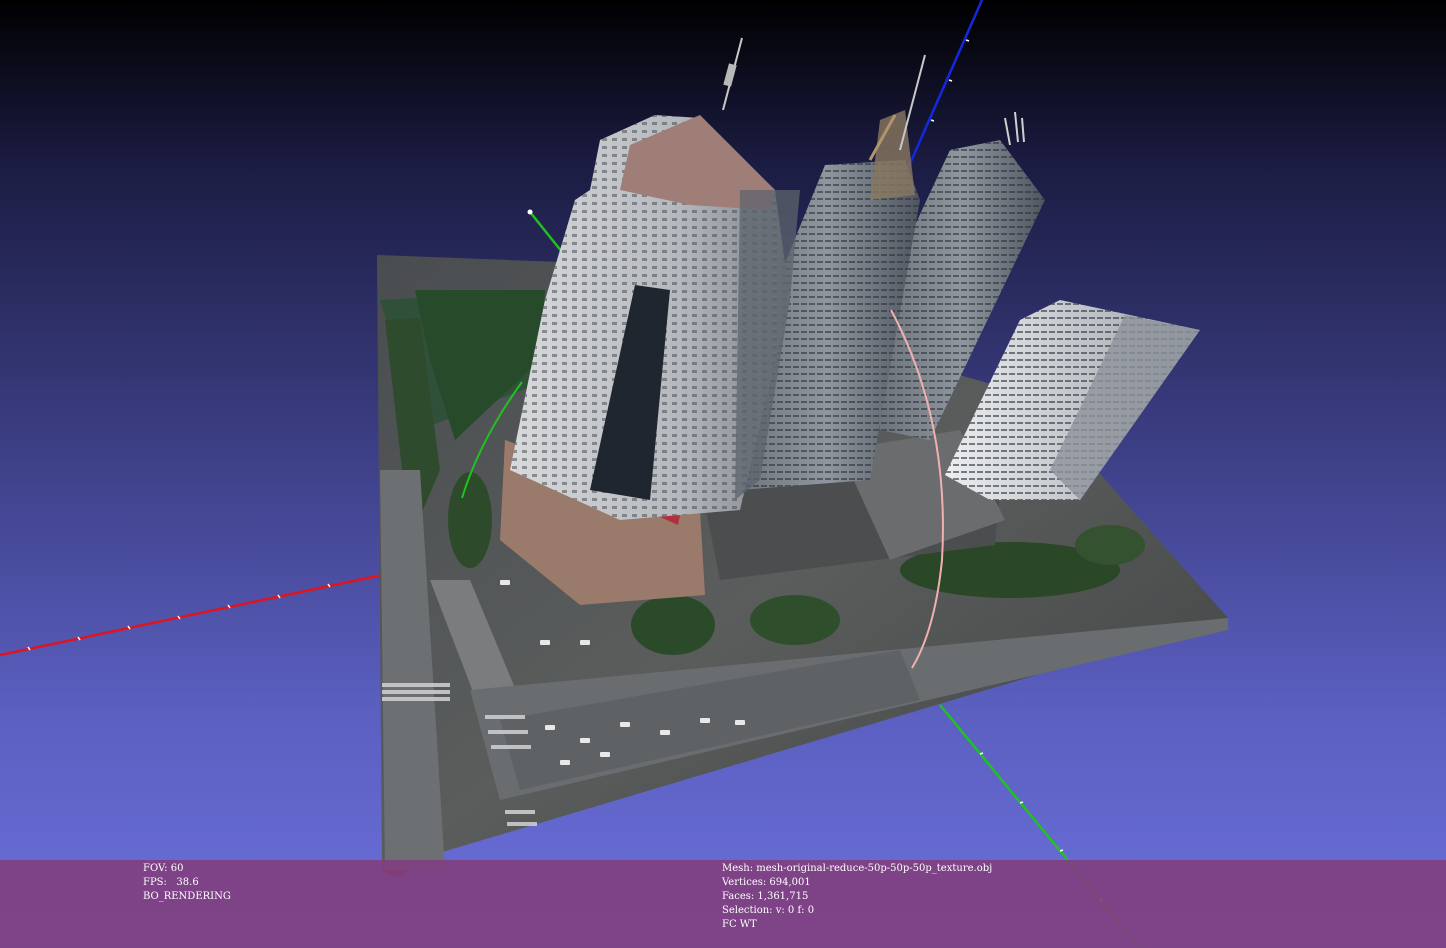 The image size is (1446, 948). Describe the element at coordinates (187, 896) in the screenshot. I see `render-mode-text: BO_RENDERING` at that location.